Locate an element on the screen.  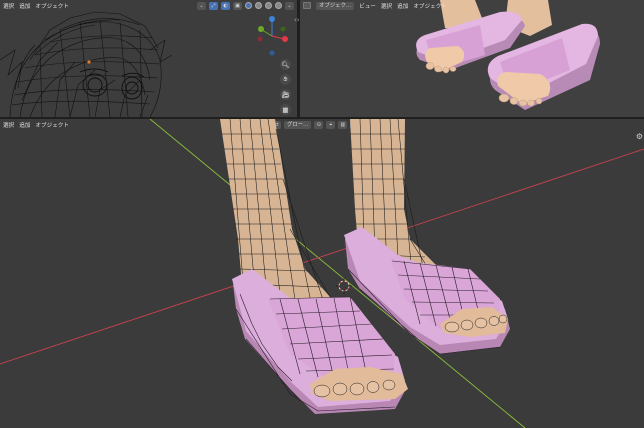
3d-cursor-icon is located at coordinates (344, 286).